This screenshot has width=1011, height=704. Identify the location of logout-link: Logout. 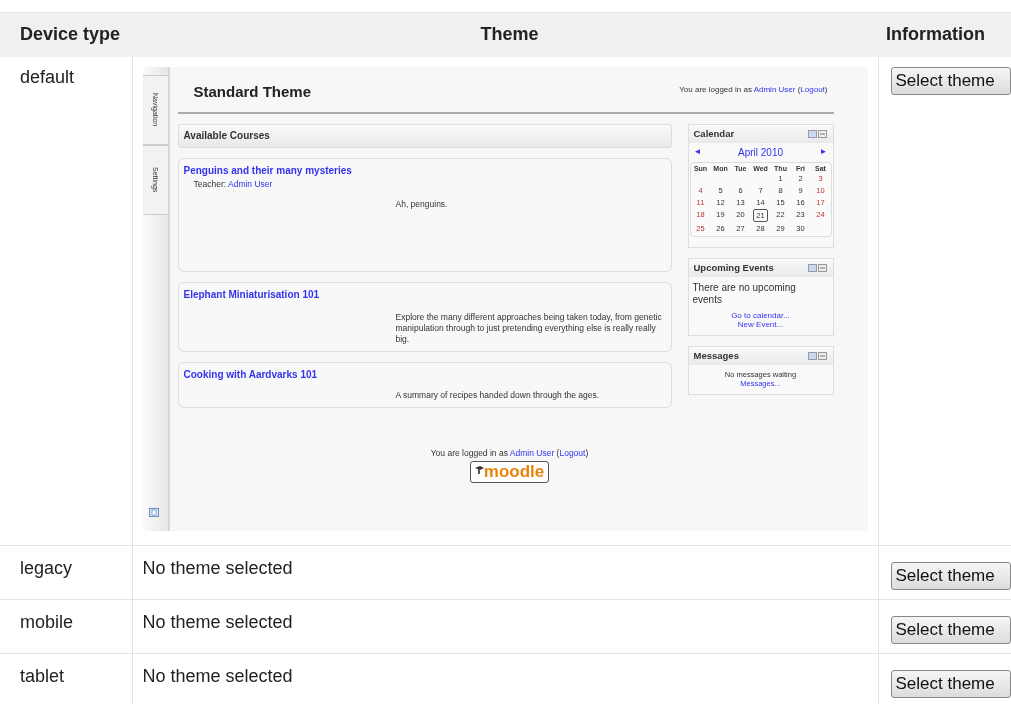
(812, 89).